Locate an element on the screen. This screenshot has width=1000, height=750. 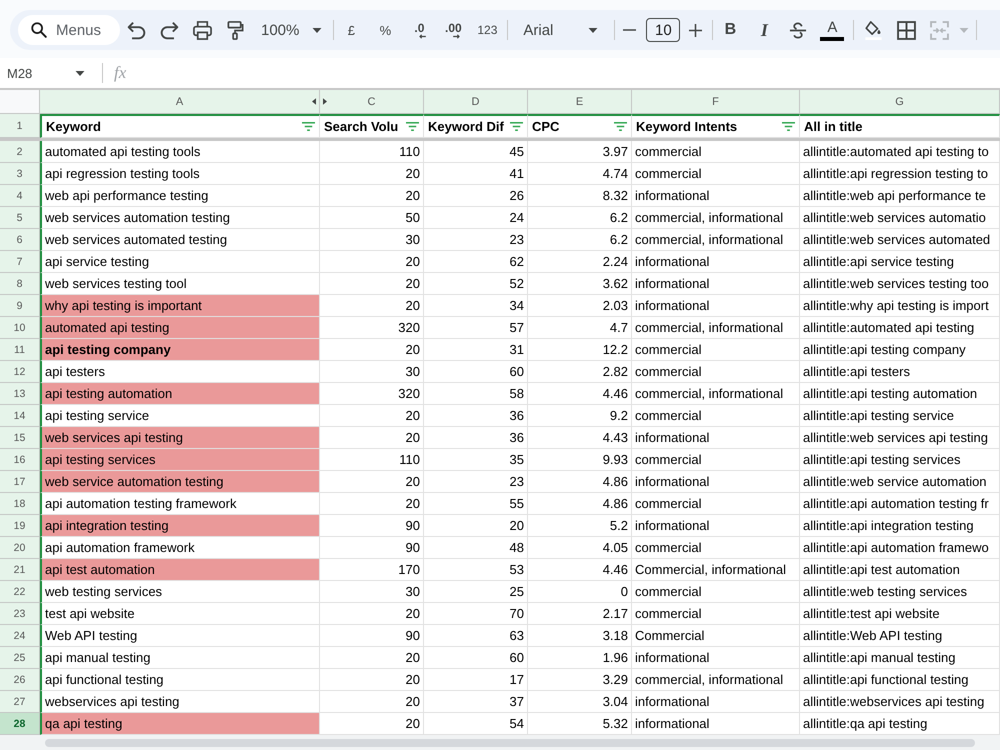
plus-icon is located at coordinates (695, 30).